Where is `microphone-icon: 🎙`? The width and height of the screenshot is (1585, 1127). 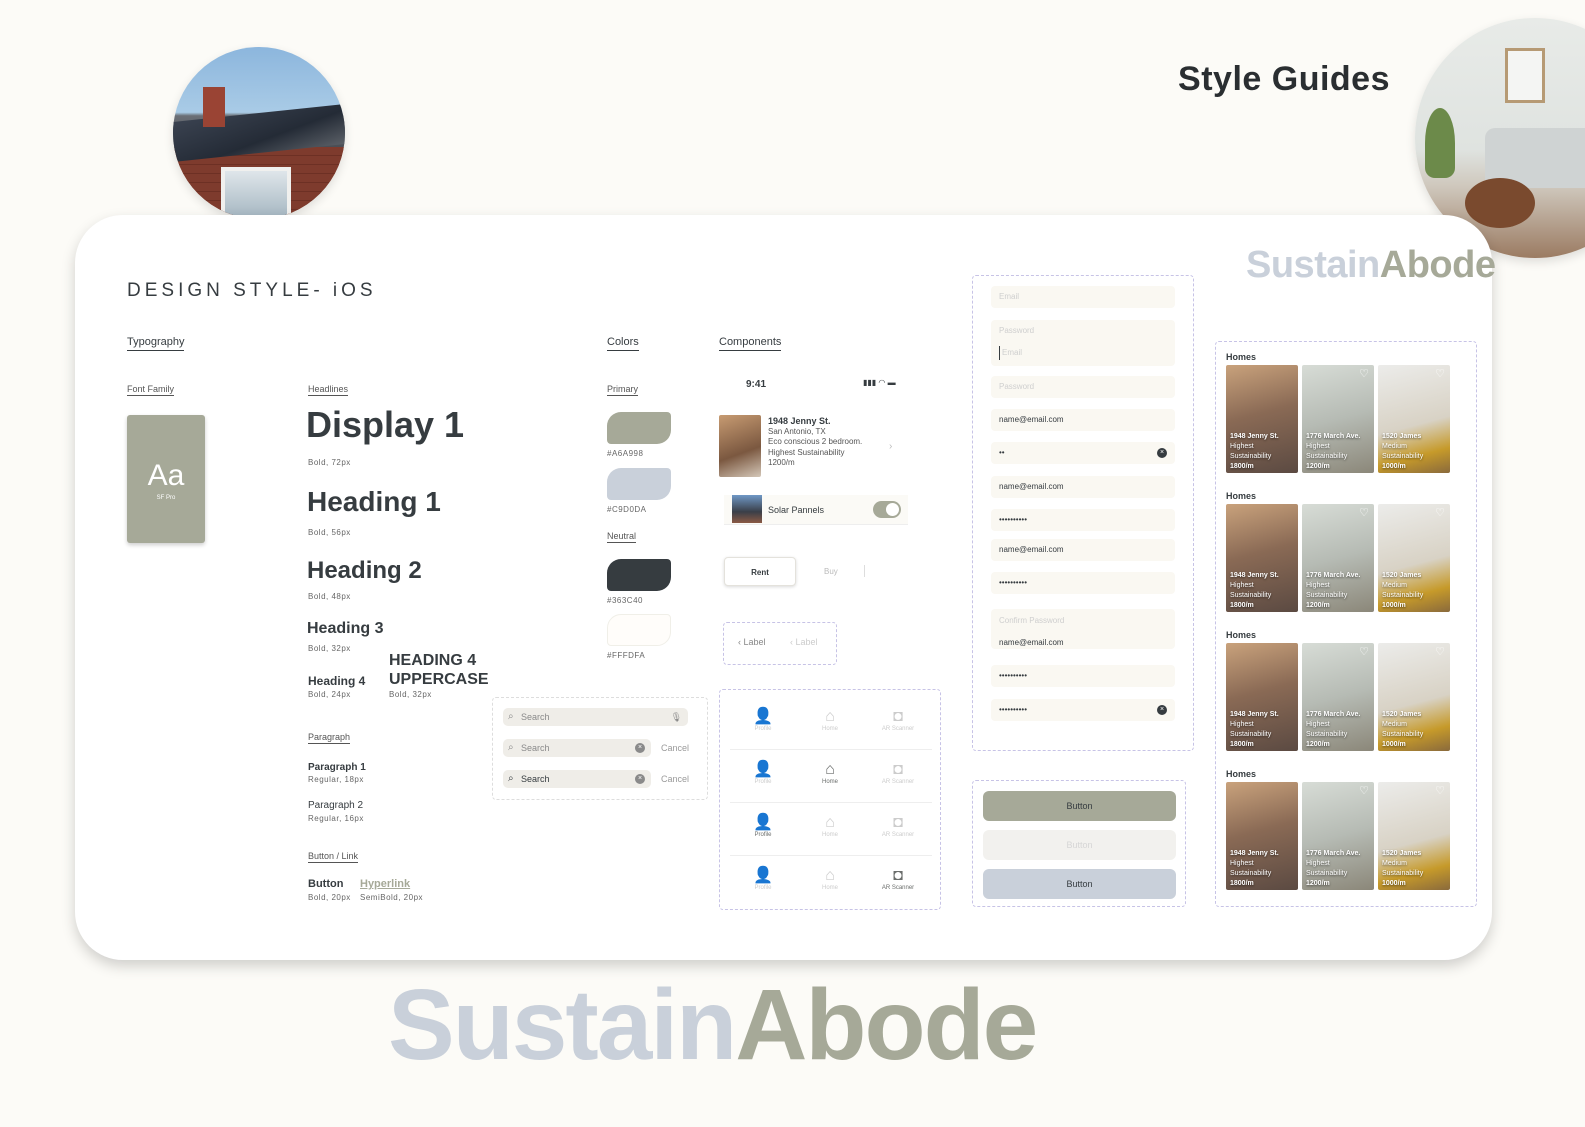 microphone-icon: 🎙 is located at coordinates (676, 717).